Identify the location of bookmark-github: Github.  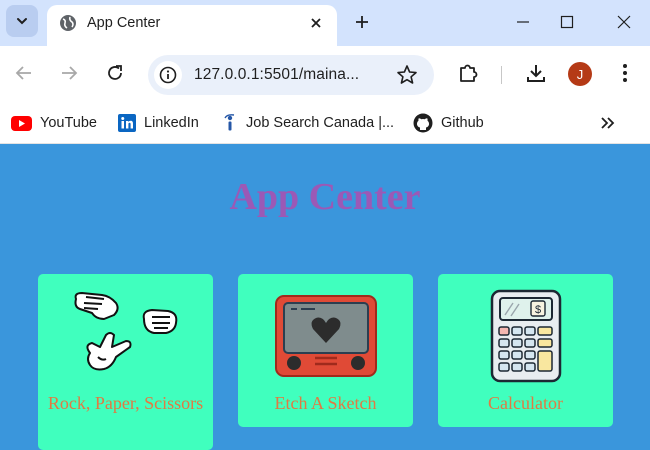
(448, 123).